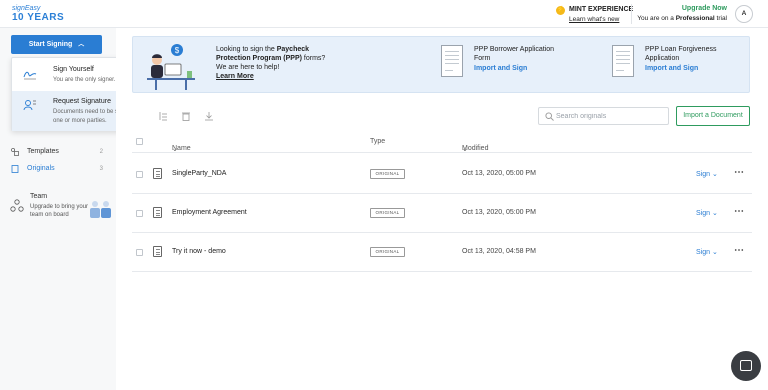 This screenshot has width=768, height=390. I want to click on trial-plan: Professional, so click(695, 18).